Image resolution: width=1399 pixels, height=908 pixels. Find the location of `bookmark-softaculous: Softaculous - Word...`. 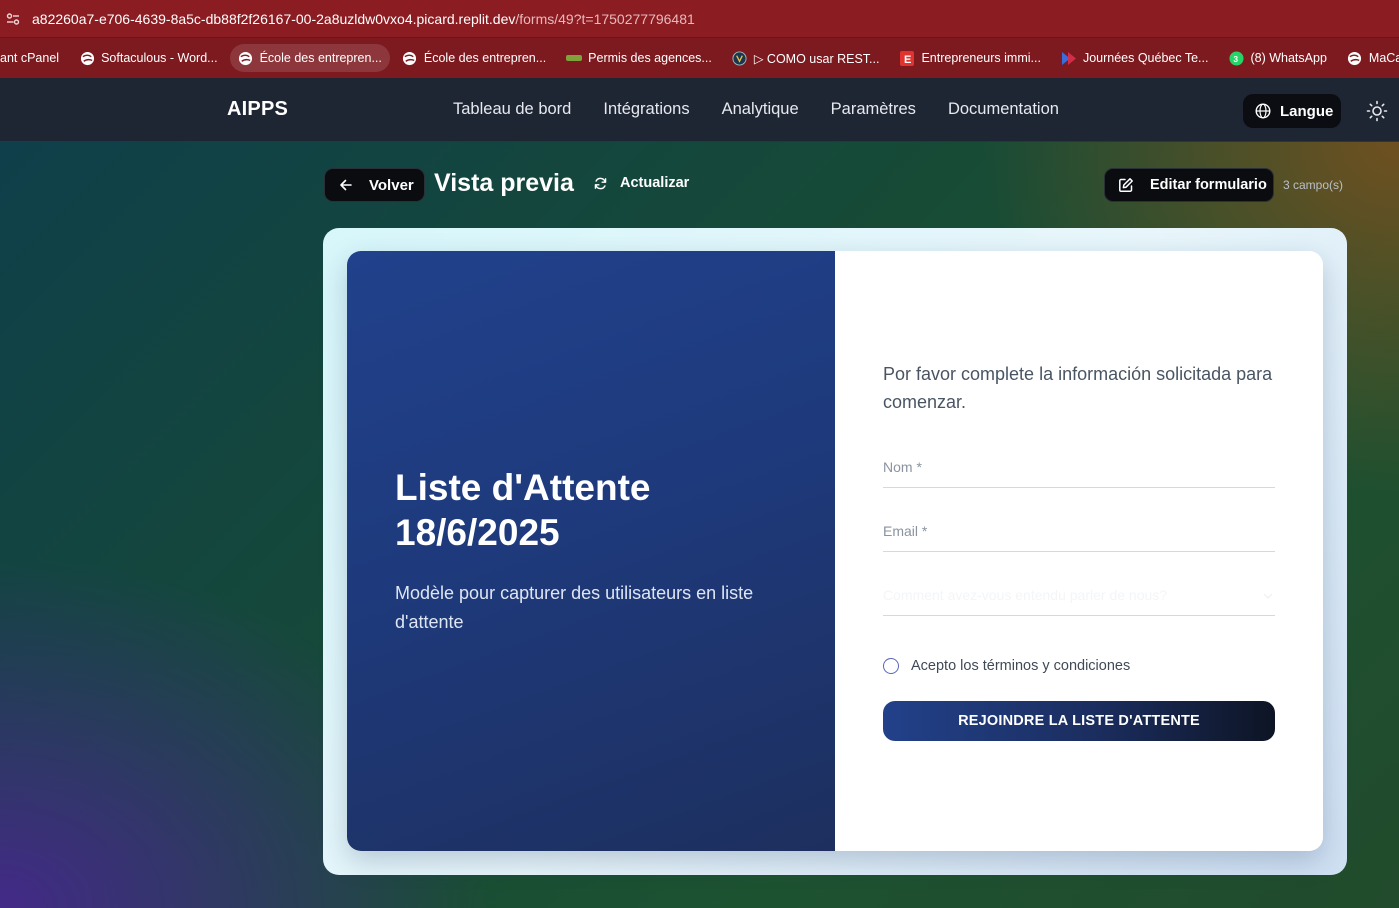

bookmark-softaculous: Softaculous - Word... is located at coordinates (148, 58).